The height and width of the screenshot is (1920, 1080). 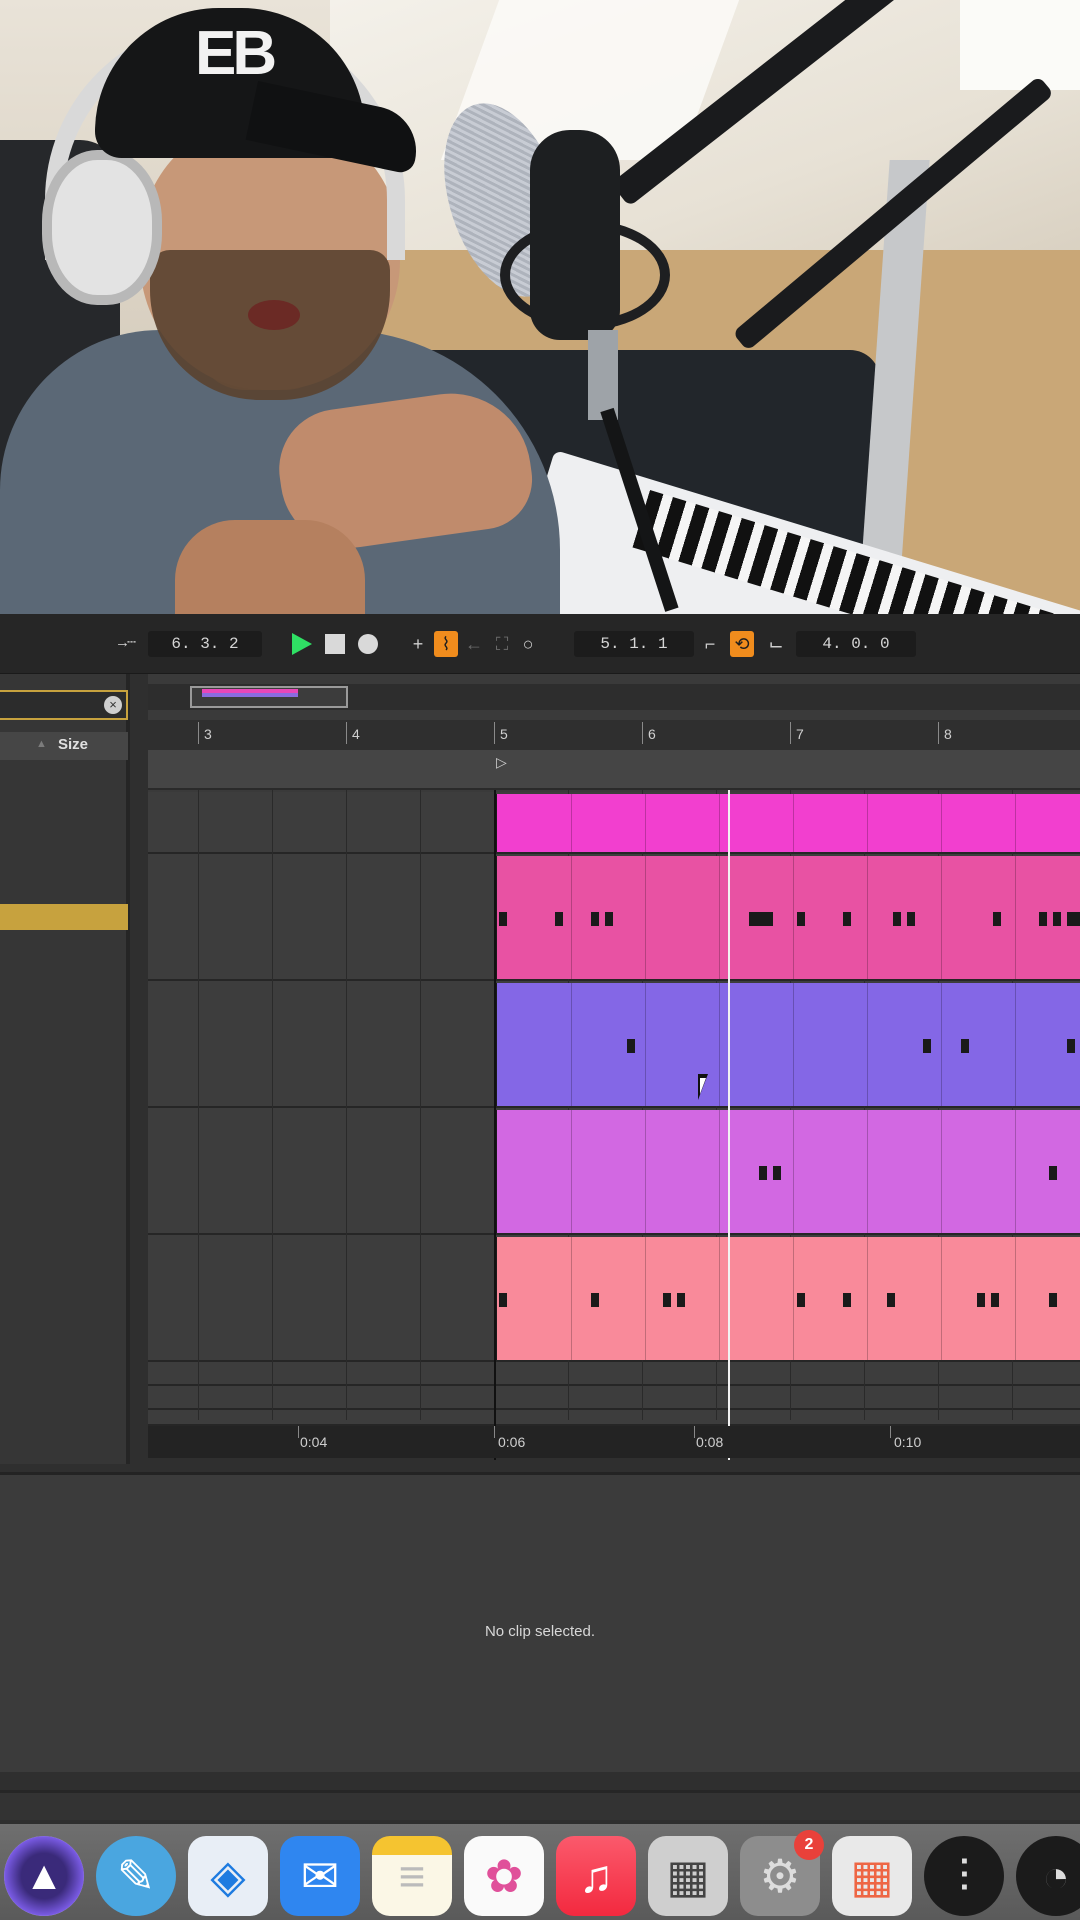 What do you see at coordinates (575, 235) in the screenshot?
I see `microphone` at bounding box center [575, 235].